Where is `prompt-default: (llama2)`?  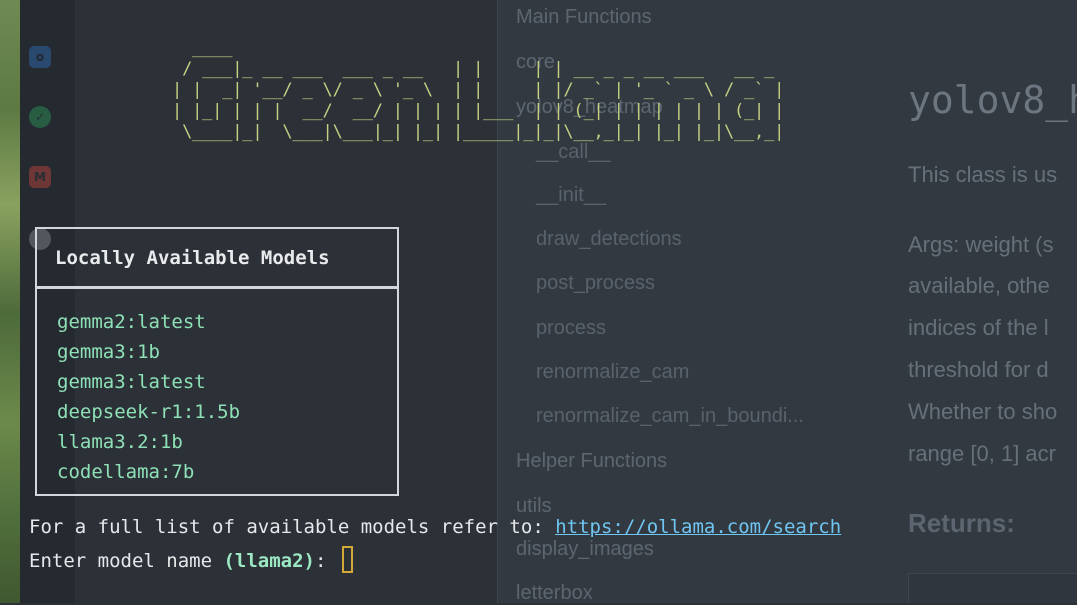 prompt-default: (llama2) is located at coordinates (269, 561).